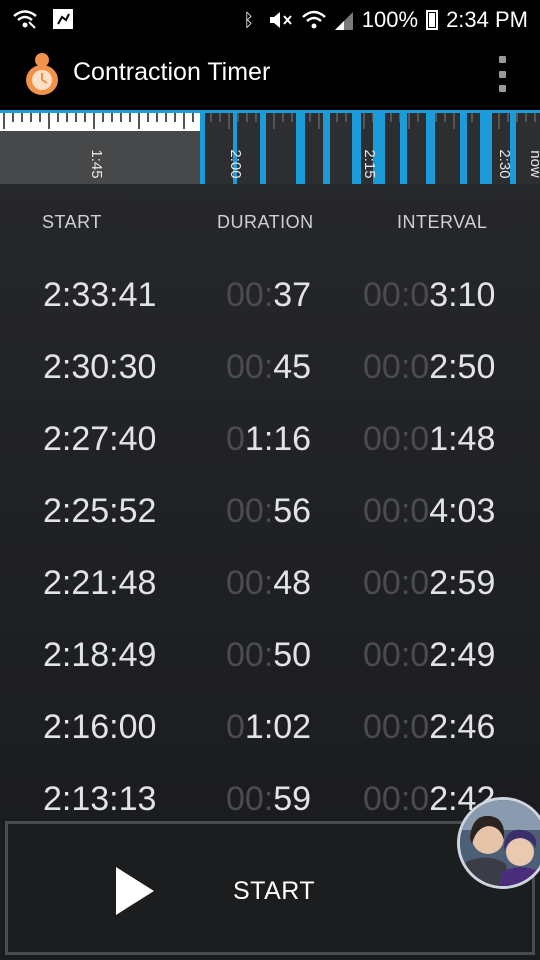  I want to click on timeline-label: 2:00, so click(235, 163).